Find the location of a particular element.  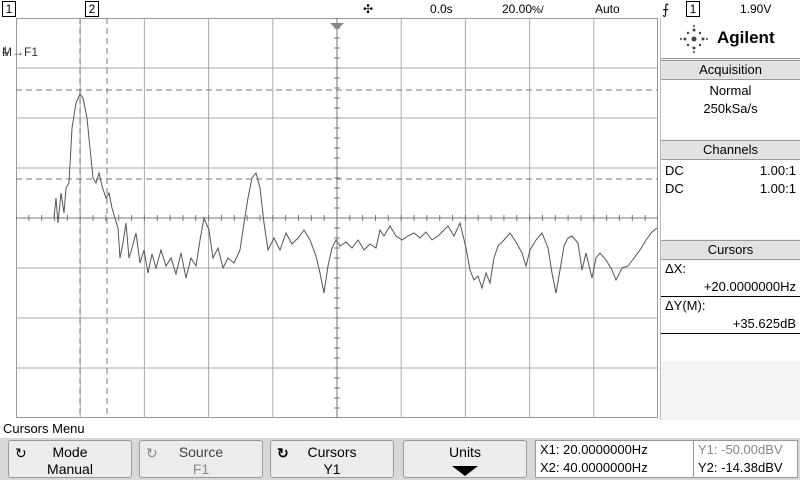

submenu-arrow-icon is located at coordinates (465, 469).